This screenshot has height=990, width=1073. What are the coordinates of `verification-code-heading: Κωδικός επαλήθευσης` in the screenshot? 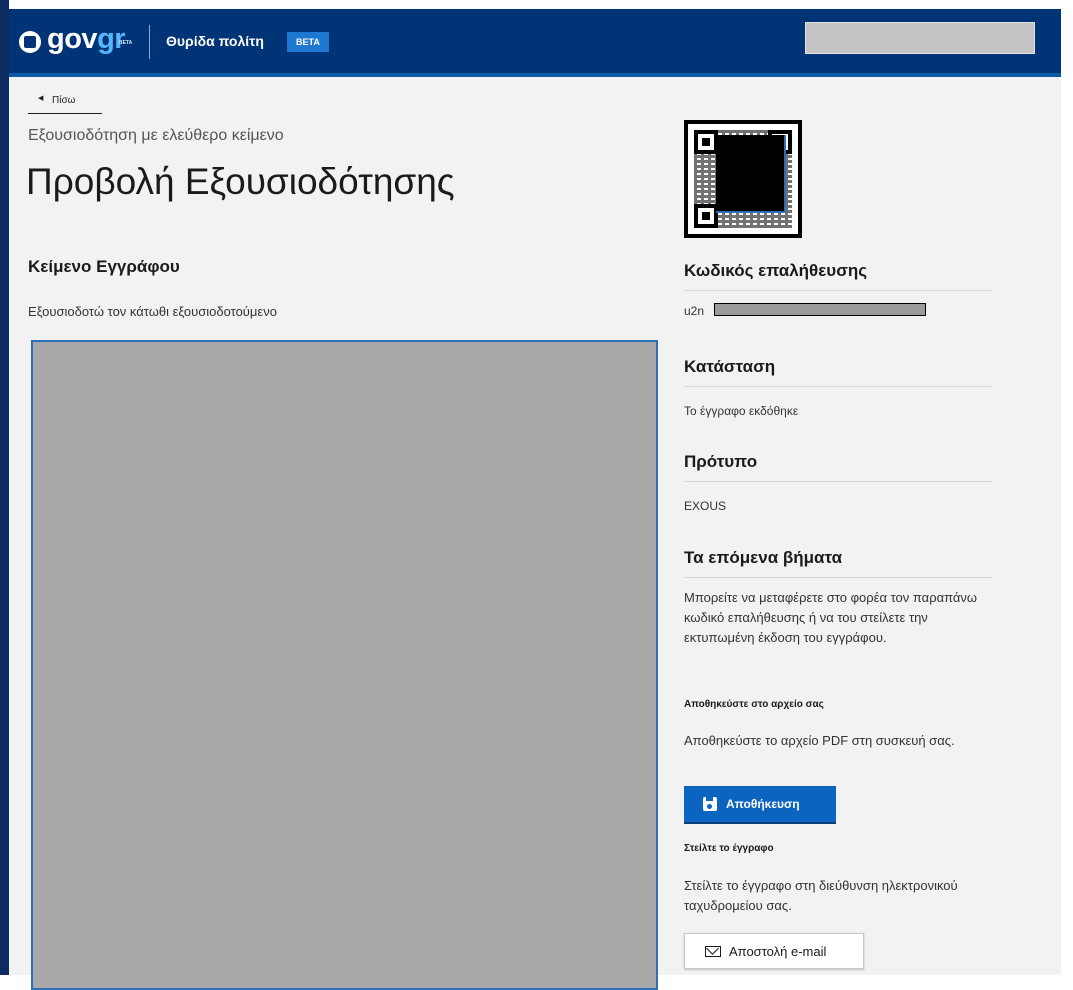 It's located at (838, 276).